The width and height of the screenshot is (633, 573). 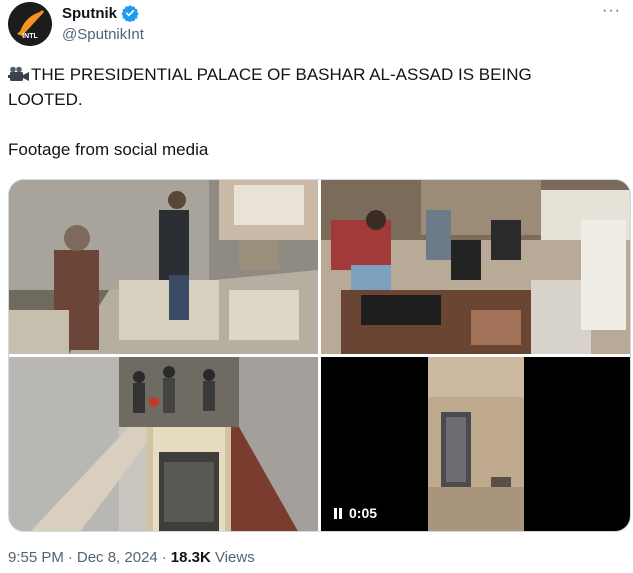 I want to click on tweet-line-3: Footage from social media, so click(x=108, y=149).